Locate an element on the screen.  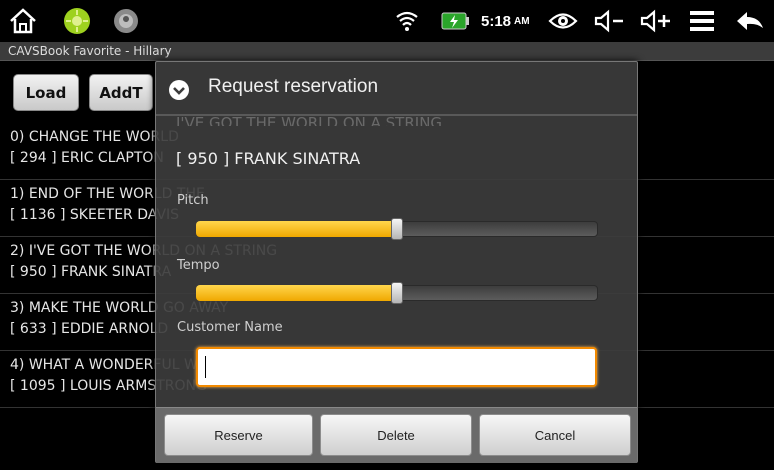
customer-name-input is located at coordinates (396, 367).